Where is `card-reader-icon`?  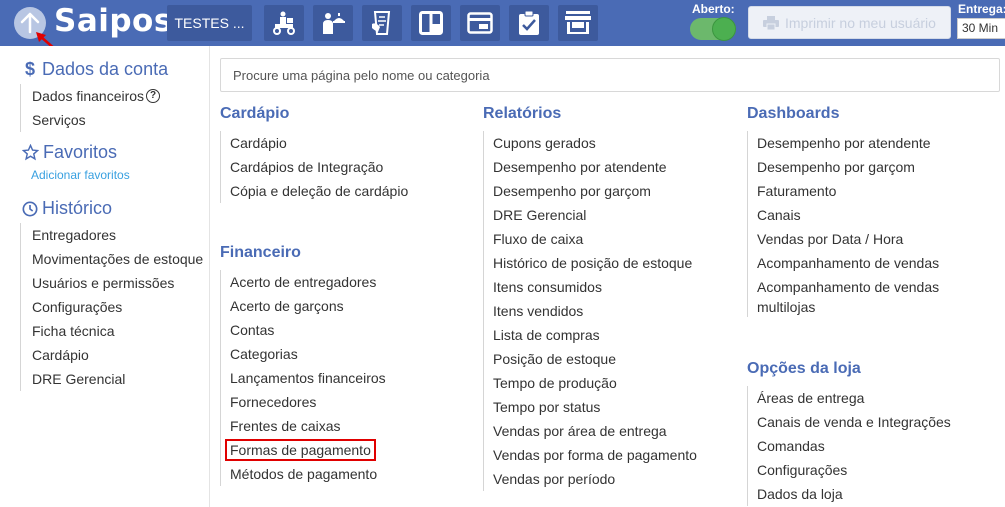 card-reader-icon is located at coordinates (480, 23).